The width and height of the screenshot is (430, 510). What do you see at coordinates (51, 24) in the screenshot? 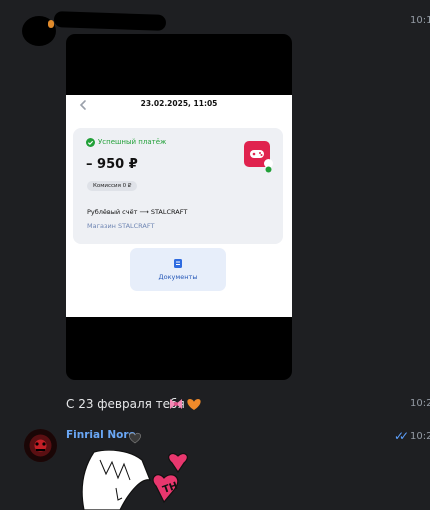
I see `avatar-accent` at bounding box center [51, 24].